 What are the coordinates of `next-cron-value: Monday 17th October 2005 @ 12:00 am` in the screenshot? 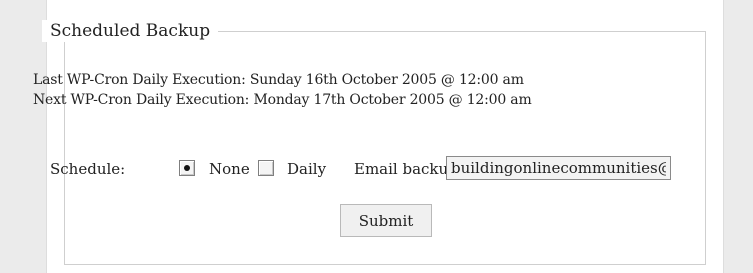 It's located at (392, 100).